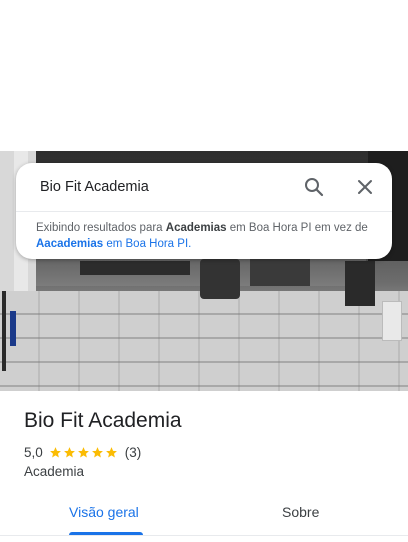 Image resolution: width=408 pixels, height=542 pixels. Describe the element at coordinates (133, 452) in the screenshot. I see `review-count: (3)` at that location.